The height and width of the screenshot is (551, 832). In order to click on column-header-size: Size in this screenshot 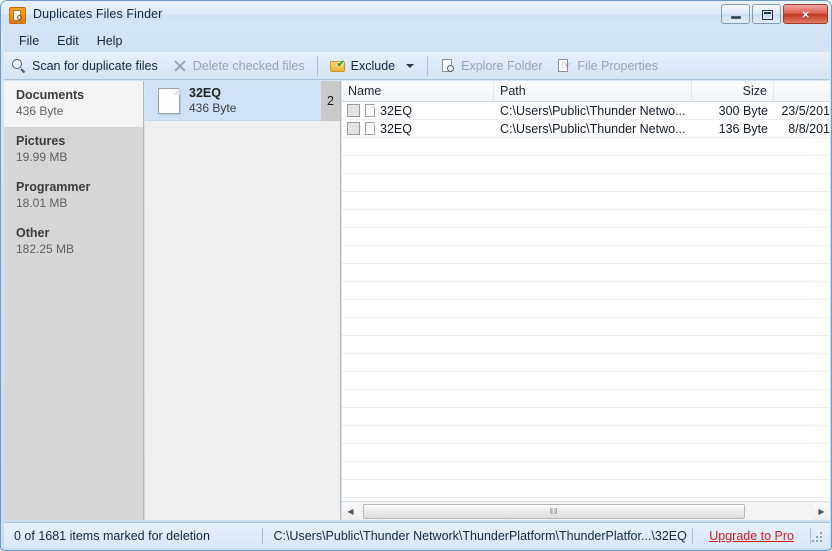, I will do `click(733, 91)`.